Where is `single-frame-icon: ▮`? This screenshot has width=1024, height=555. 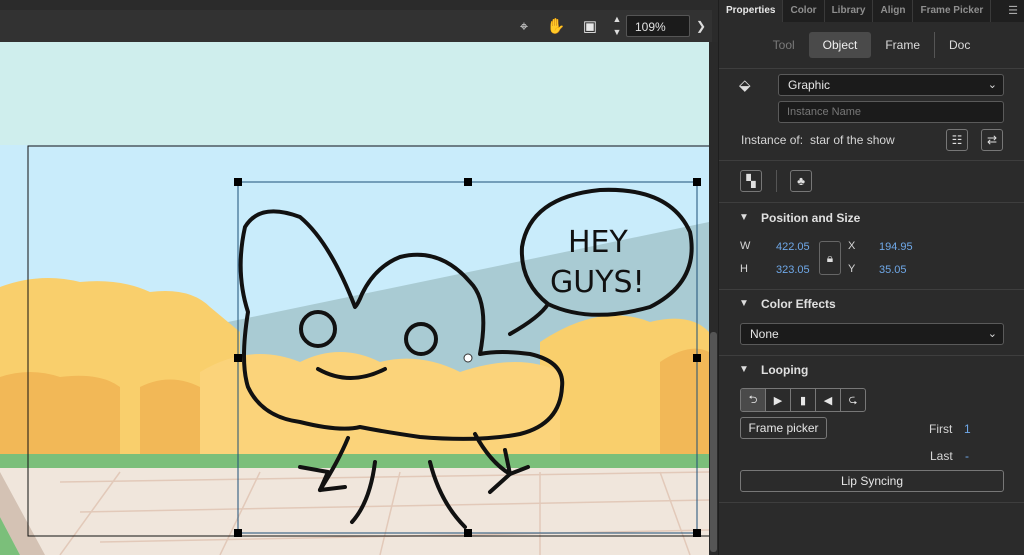 single-frame-icon: ▮ is located at coordinates (803, 400).